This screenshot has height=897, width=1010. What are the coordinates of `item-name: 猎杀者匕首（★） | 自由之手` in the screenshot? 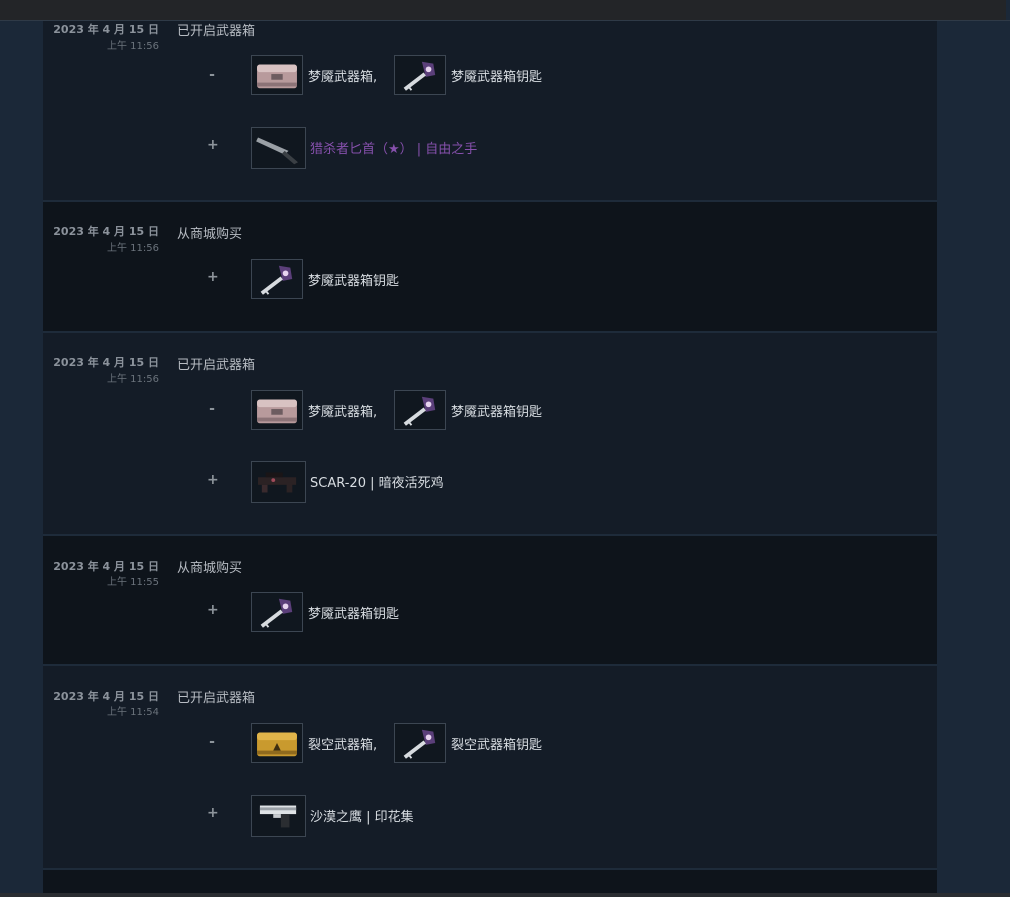 It's located at (393, 147).